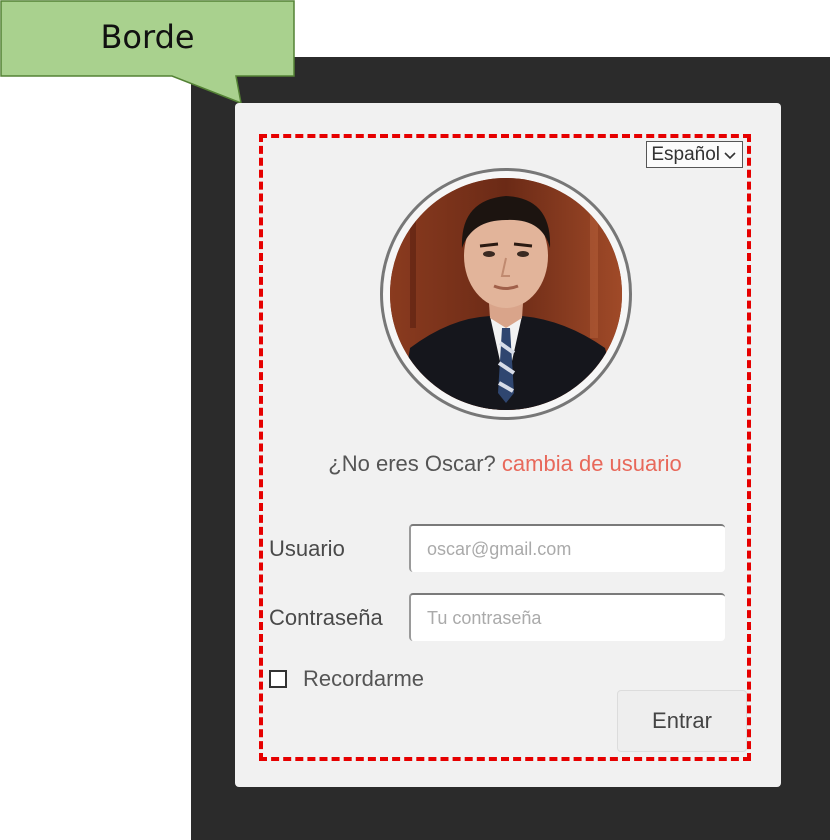  Describe the element at coordinates (147, 37) in the screenshot. I see `callout-label: Borde` at that location.